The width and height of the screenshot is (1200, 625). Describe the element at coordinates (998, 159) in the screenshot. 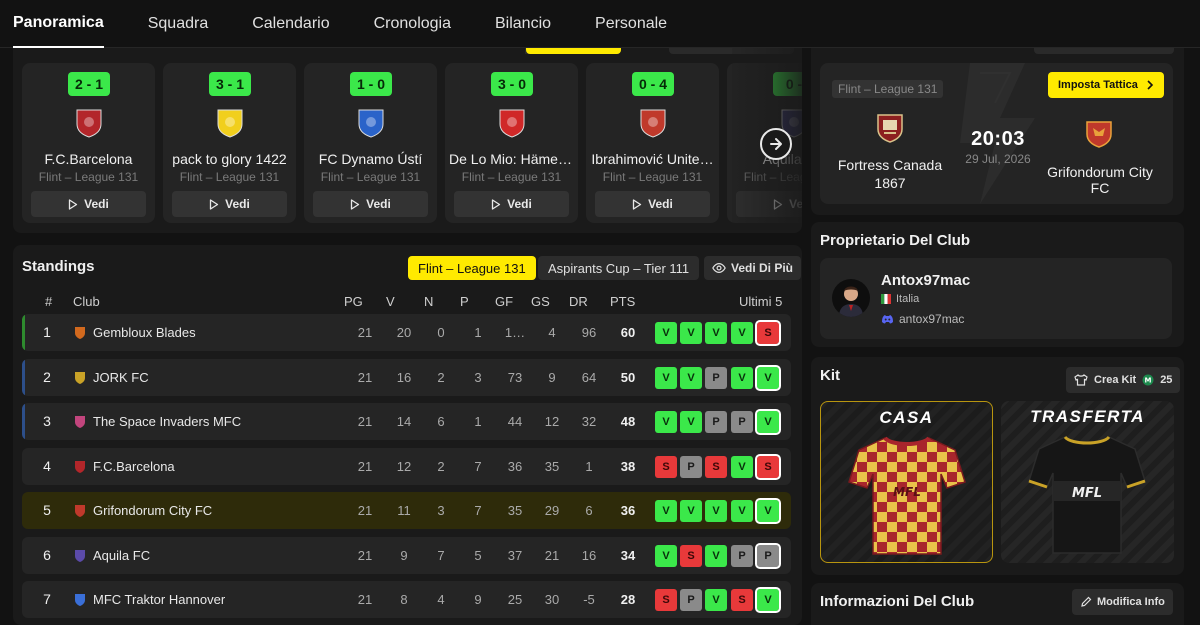

I see `kickoff-date: 29 Jul, 2026` at that location.